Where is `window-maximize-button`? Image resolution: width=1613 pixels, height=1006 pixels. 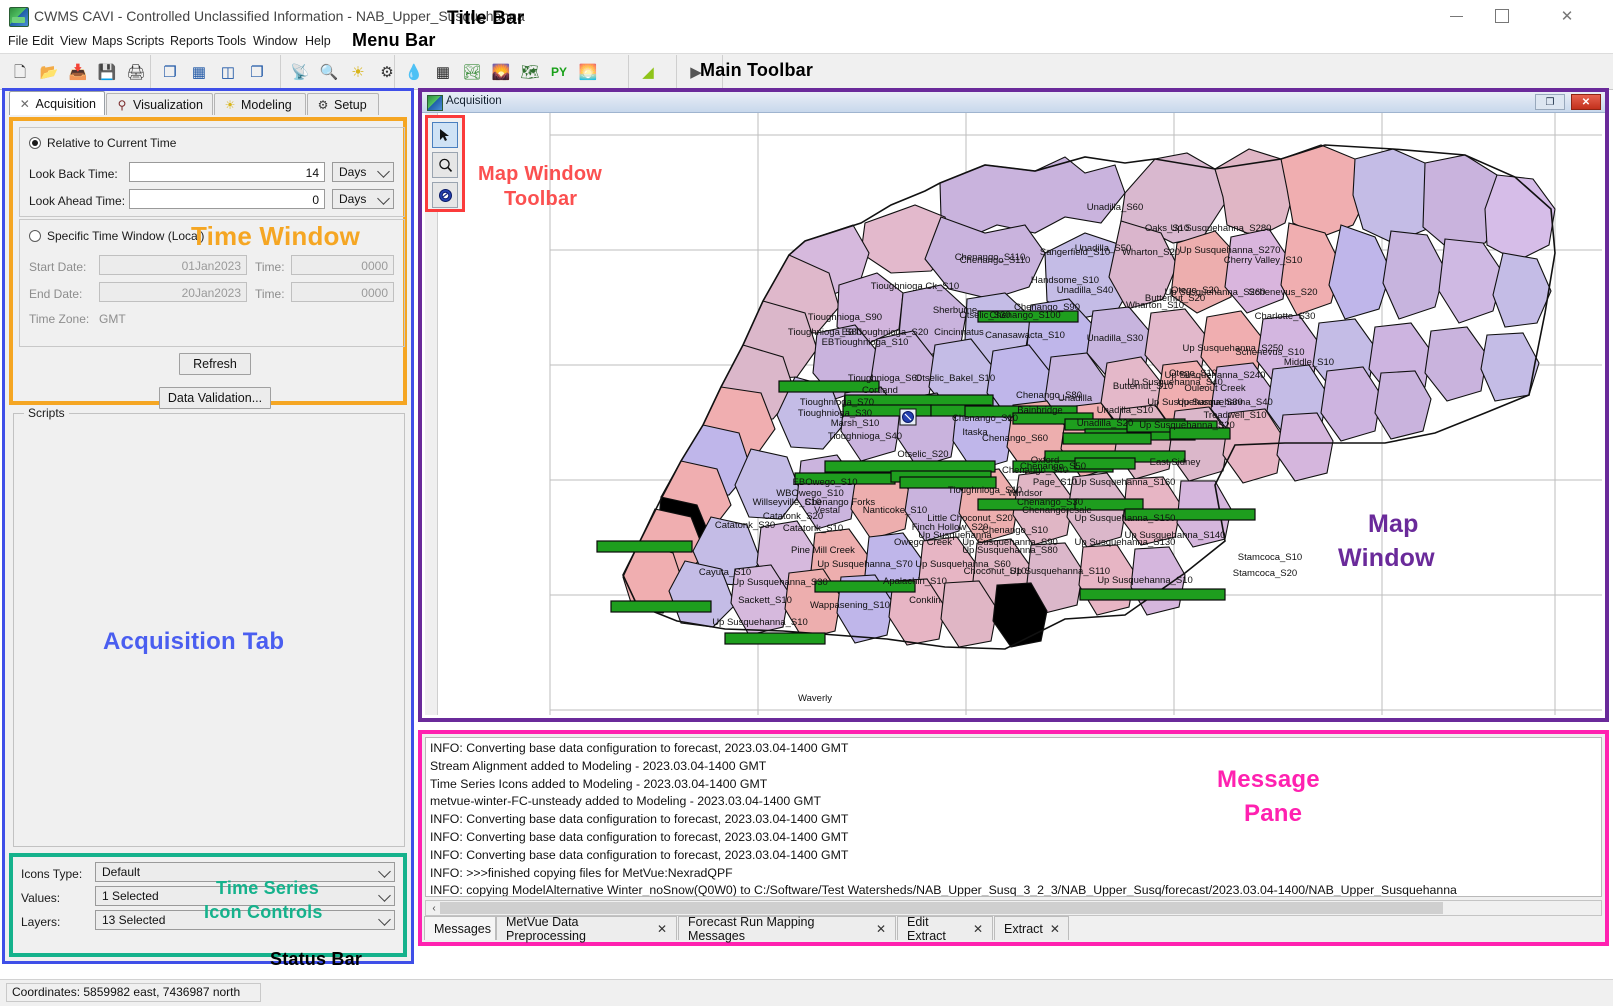
window-maximize-button is located at coordinates (1502, 16).